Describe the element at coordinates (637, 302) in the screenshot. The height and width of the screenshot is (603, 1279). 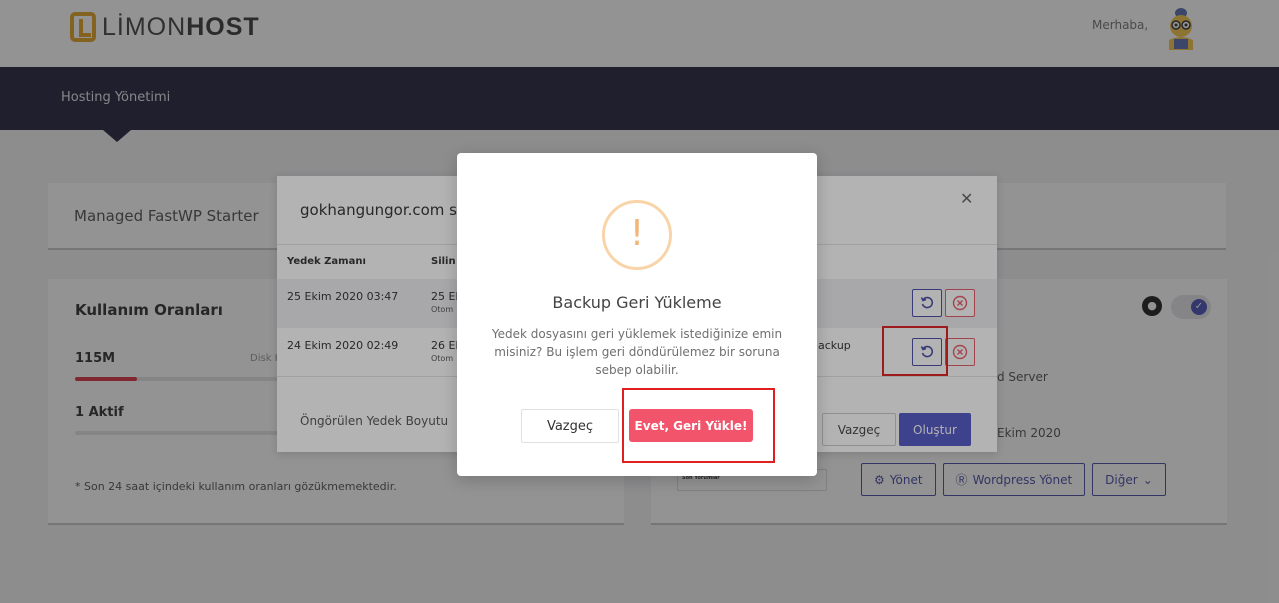
I see `confirm-dialog-title: Backup Geri Yükleme` at that location.